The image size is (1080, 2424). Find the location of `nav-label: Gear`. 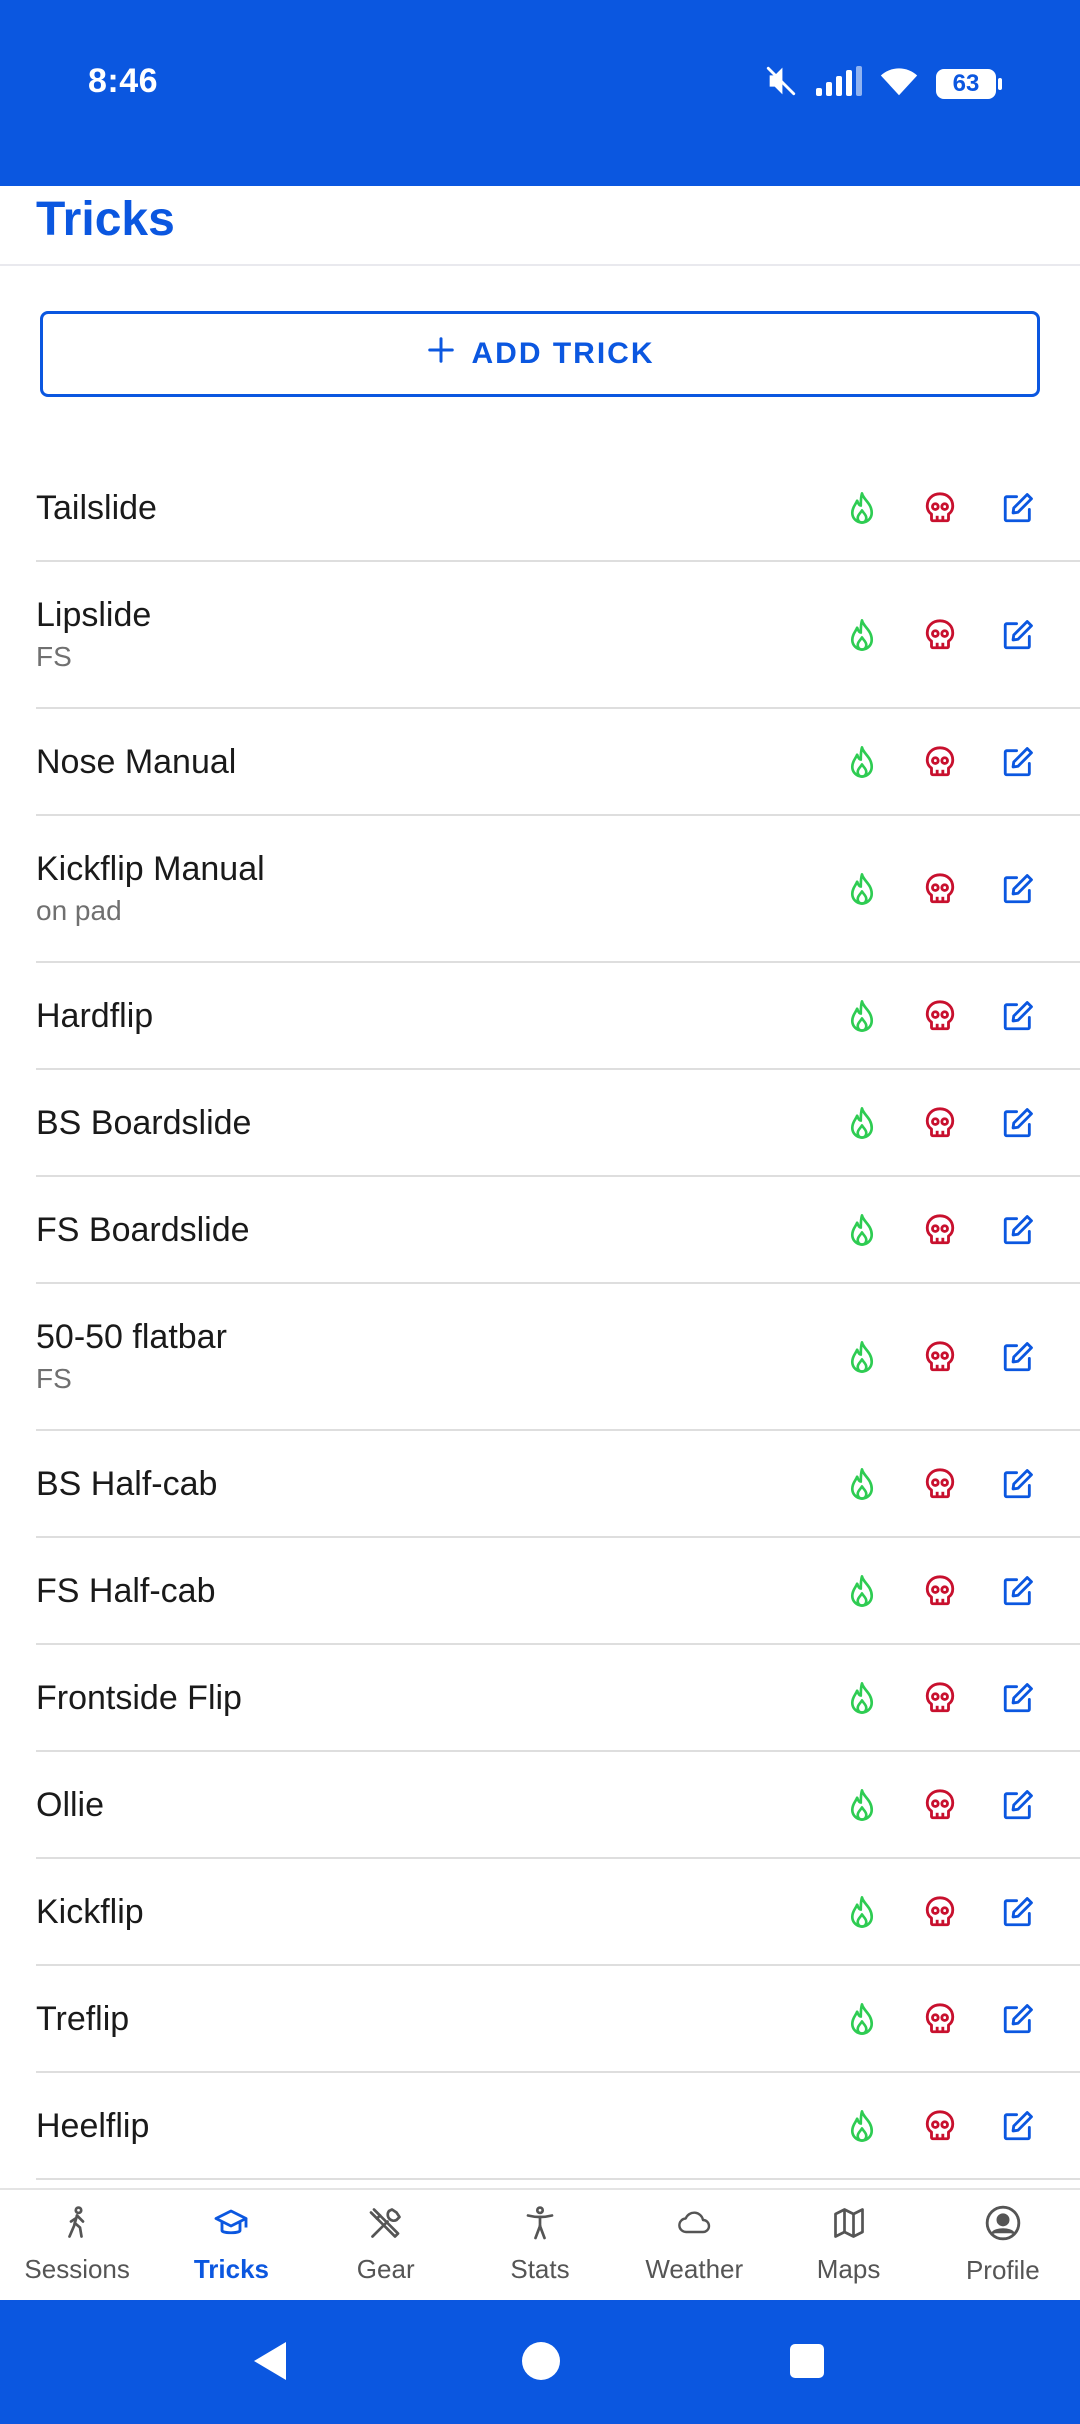

nav-label: Gear is located at coordinates (385, 2269).